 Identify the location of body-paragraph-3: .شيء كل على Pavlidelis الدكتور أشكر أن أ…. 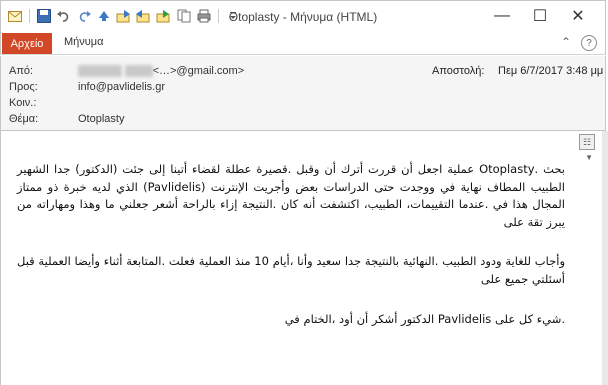
(424, 319).